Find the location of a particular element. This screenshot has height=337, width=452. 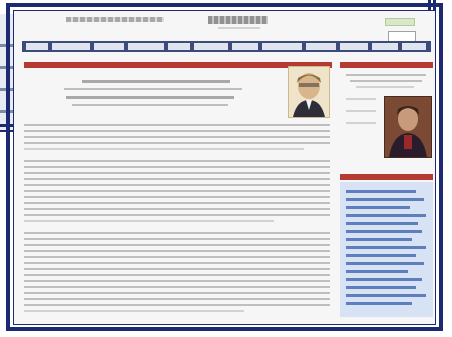

sidebar-photo-image is located at coordinates (408, 127).